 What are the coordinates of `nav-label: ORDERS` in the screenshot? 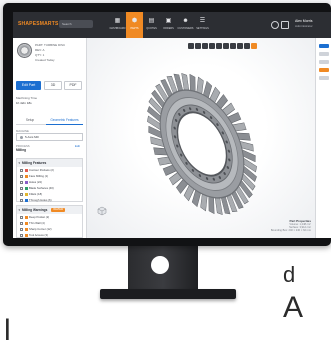 It's located at (168, 28).